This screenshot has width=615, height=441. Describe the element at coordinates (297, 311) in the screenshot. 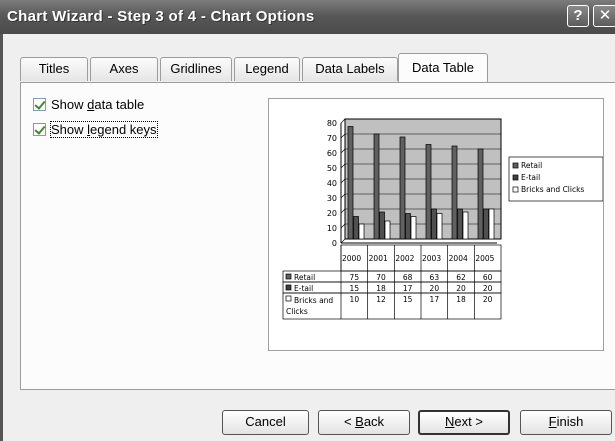

I see `table-row-label: Clicks` at that location.